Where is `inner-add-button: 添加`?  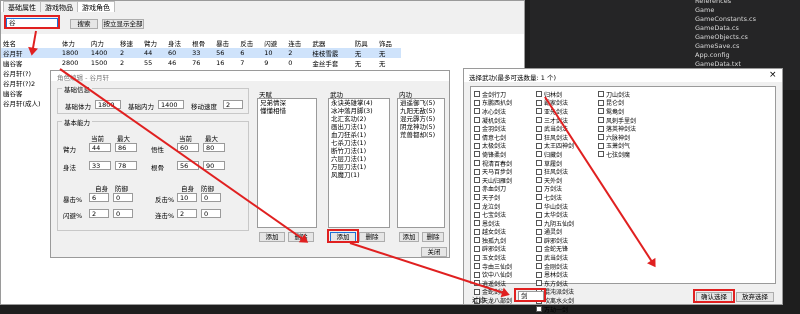 inner-add-button: 添加 is located at coordinates (409, 237).